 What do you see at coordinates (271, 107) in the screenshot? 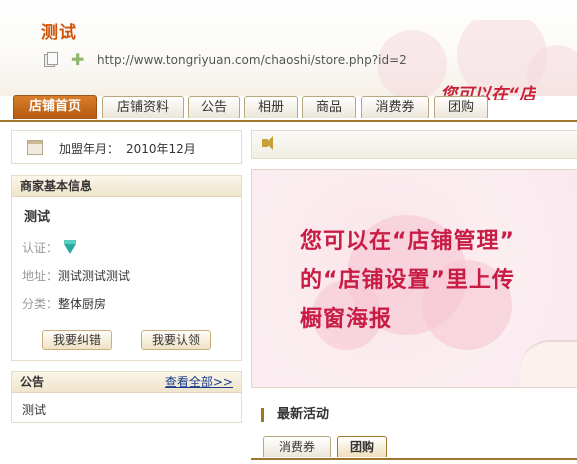
I see `tab-album: 相册` at bounding box center [271, 107].